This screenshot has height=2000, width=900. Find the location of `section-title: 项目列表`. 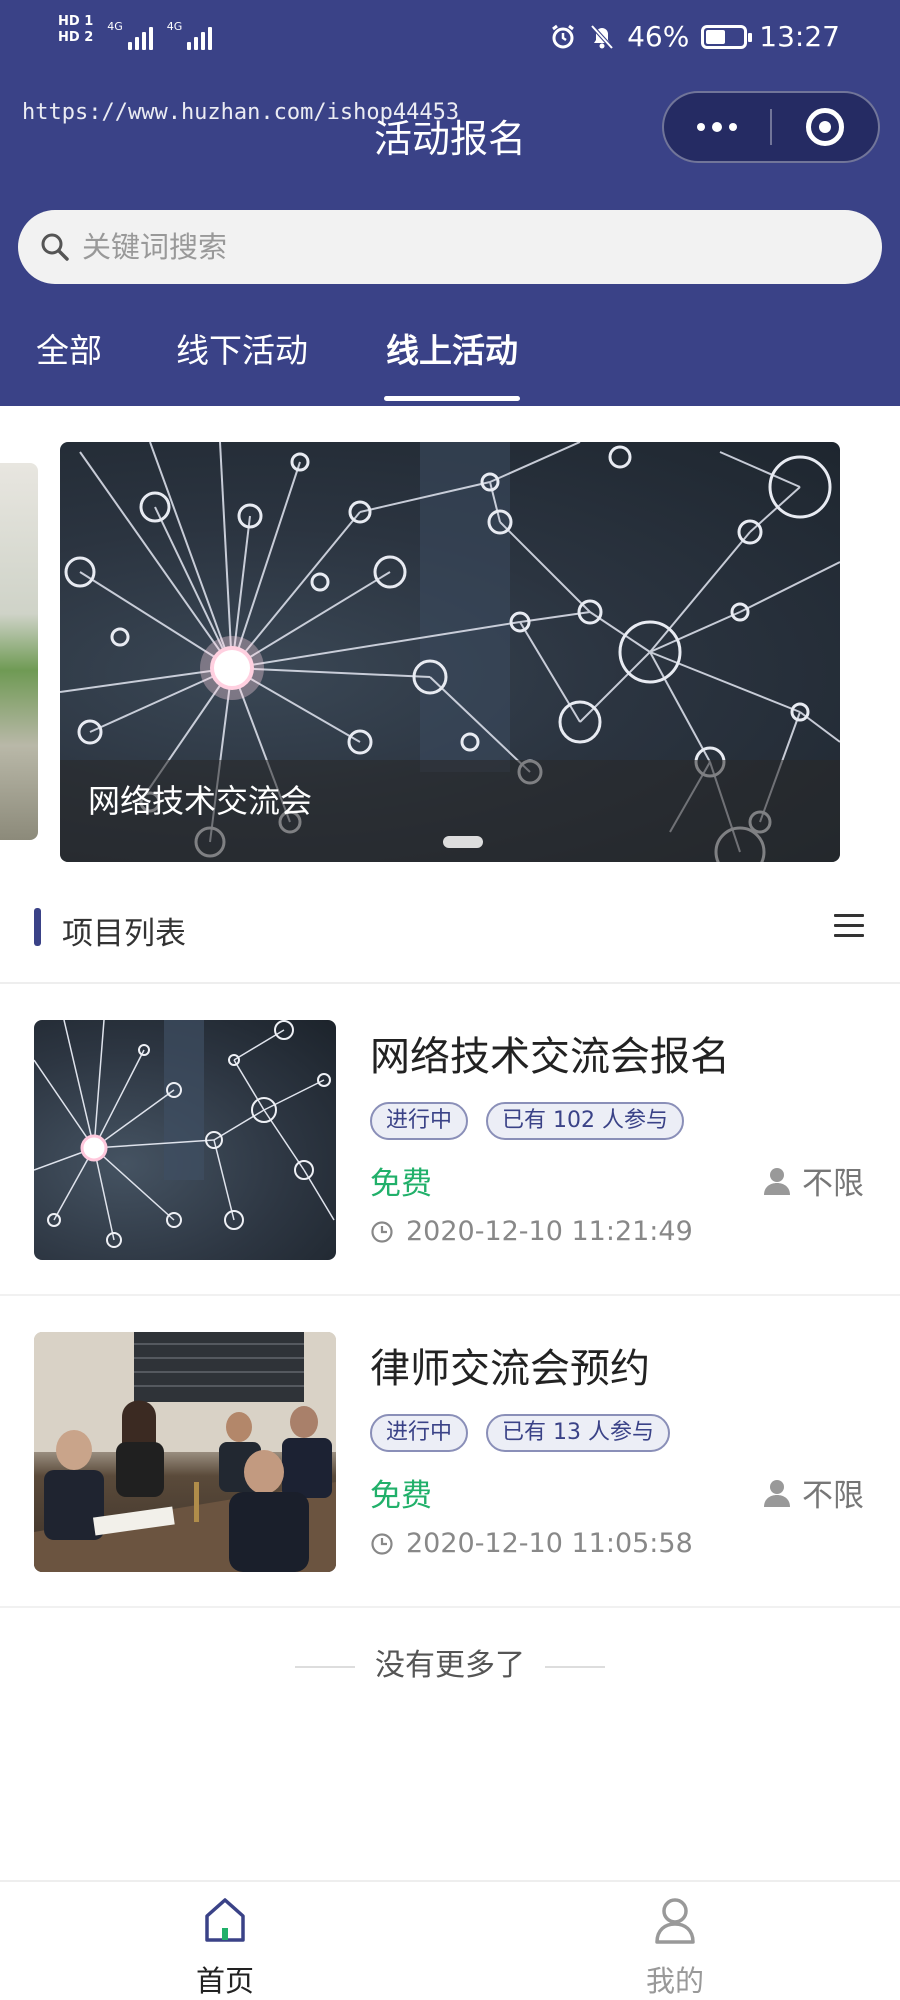

section-title: 项目列表 is located at coordinates (124, 934).